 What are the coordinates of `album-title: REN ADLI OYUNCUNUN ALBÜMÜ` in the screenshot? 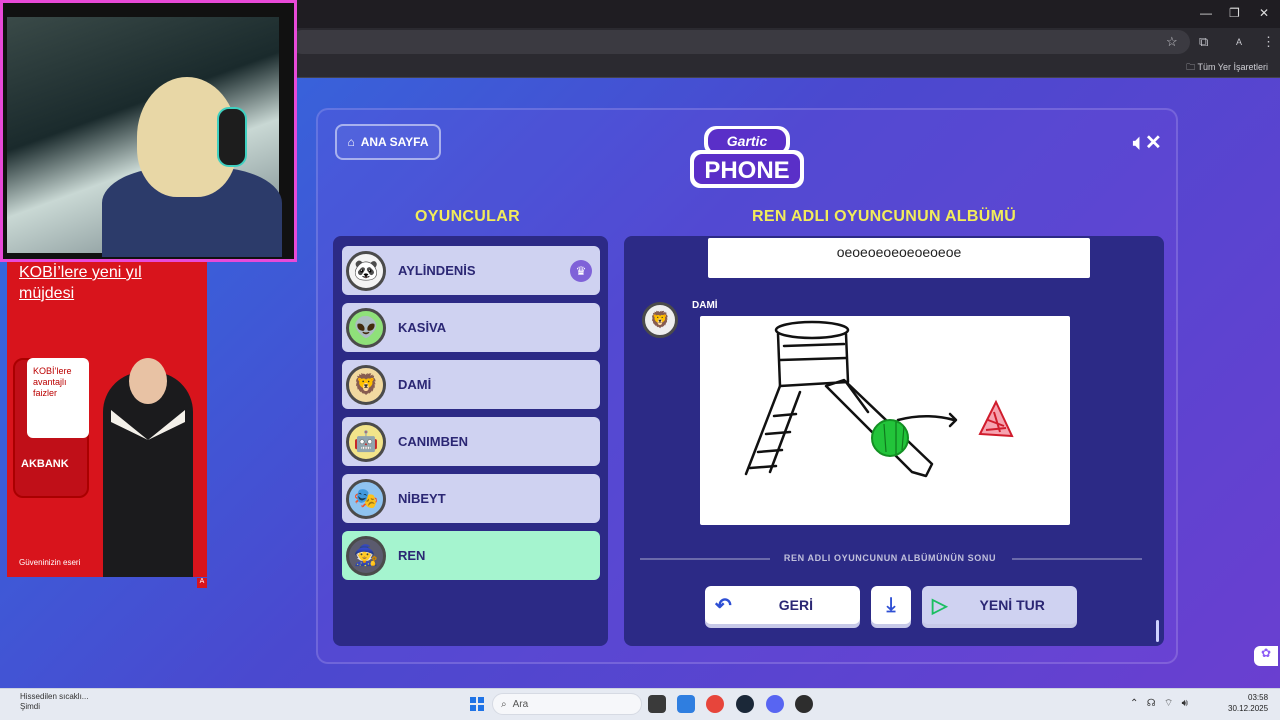 It's located at (884, 216).